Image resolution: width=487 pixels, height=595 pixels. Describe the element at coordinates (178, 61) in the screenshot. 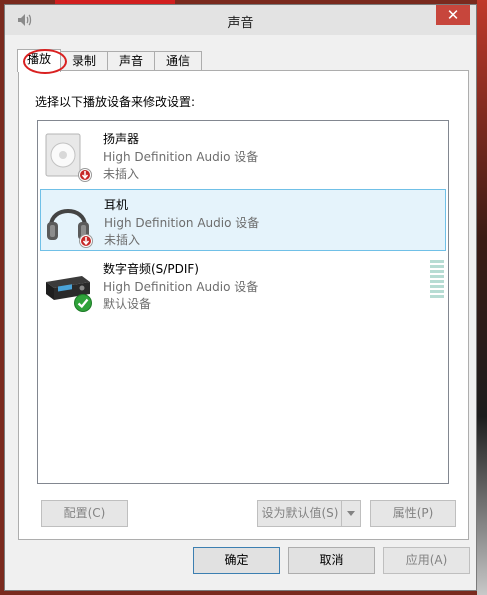

I see `tab-communications: 通信` at that location.